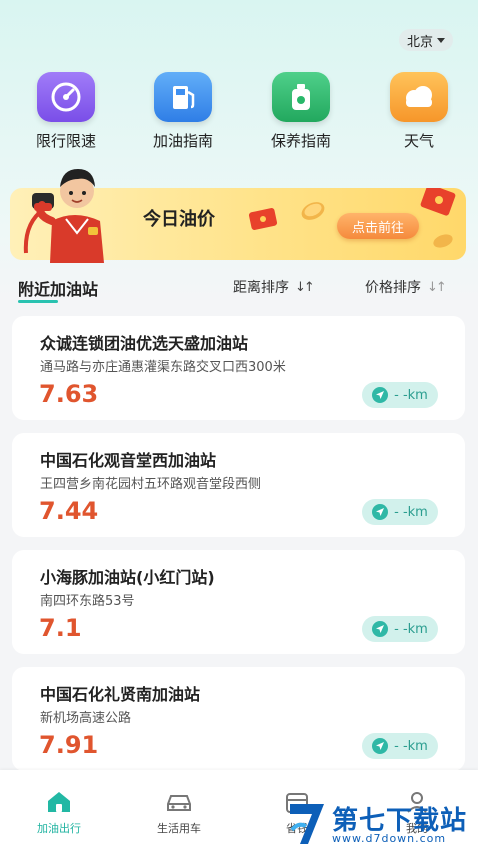 The width and height of the screenshot is (478, 850). I want to click on quick-label: 加油指南, so click(182, 141).